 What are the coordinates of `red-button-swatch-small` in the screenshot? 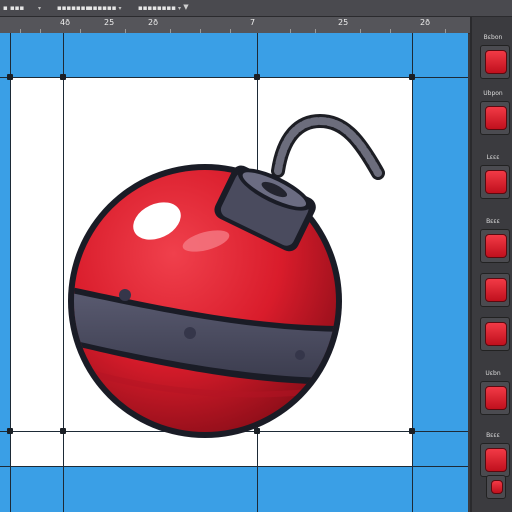 It's located at (496, 487).